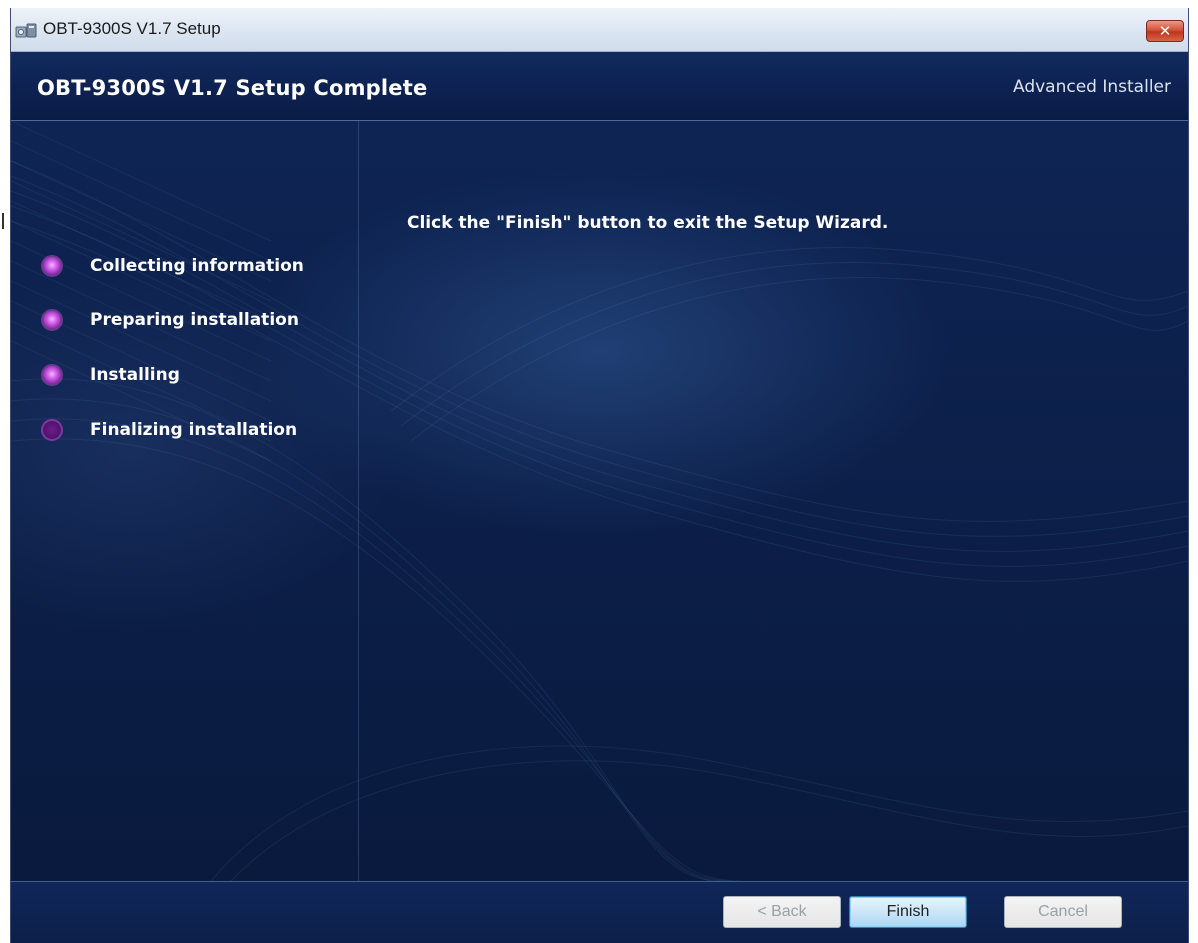  Describe the element at coordinates (26, 30) in the screenshot. I see `installer-app-icon` at that location.